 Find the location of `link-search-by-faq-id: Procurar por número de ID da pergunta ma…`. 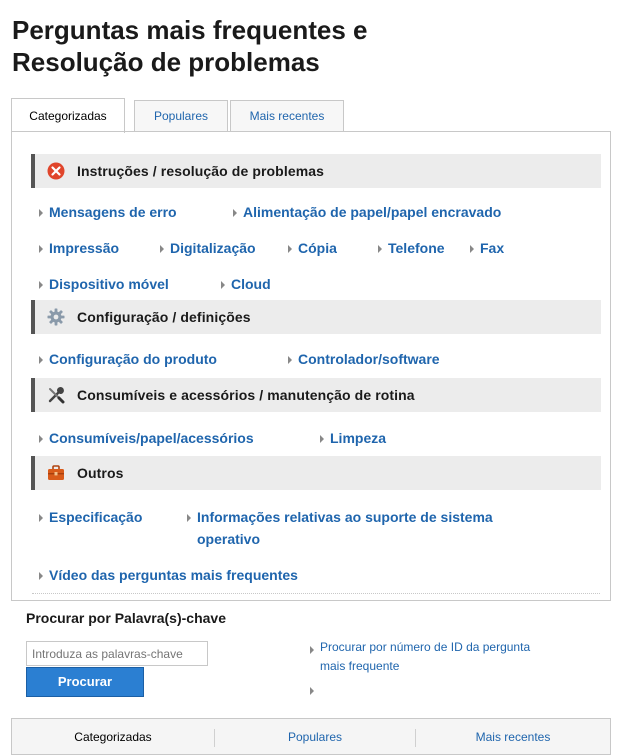

link-search-by-faq-id: Procurar por número de ID da pergunta ma… is located at coordinates (455, 657).